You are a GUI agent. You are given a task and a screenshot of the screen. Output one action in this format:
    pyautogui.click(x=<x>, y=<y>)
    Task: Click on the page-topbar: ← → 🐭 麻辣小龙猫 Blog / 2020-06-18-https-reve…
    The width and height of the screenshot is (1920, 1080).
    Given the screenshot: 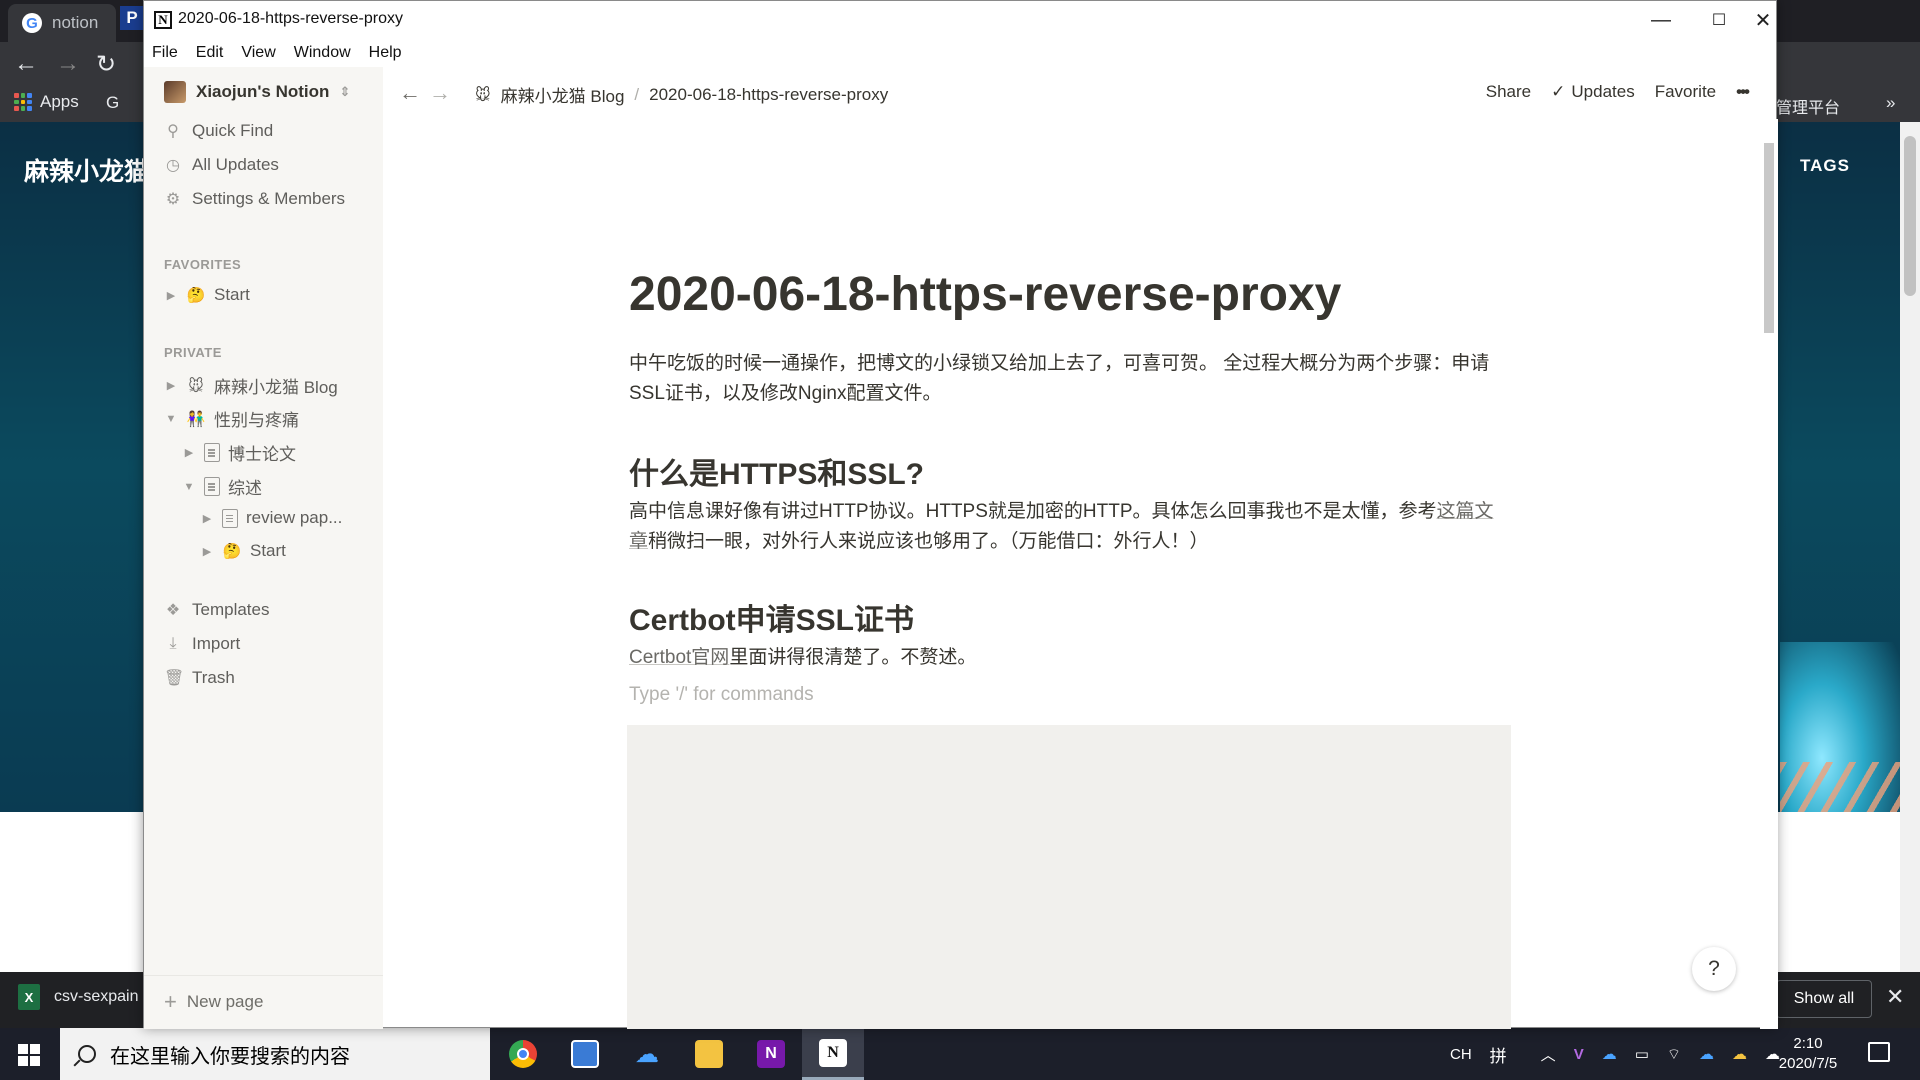 What is the action you would take?
    pyautogui.click(x=1080, y=93)
    